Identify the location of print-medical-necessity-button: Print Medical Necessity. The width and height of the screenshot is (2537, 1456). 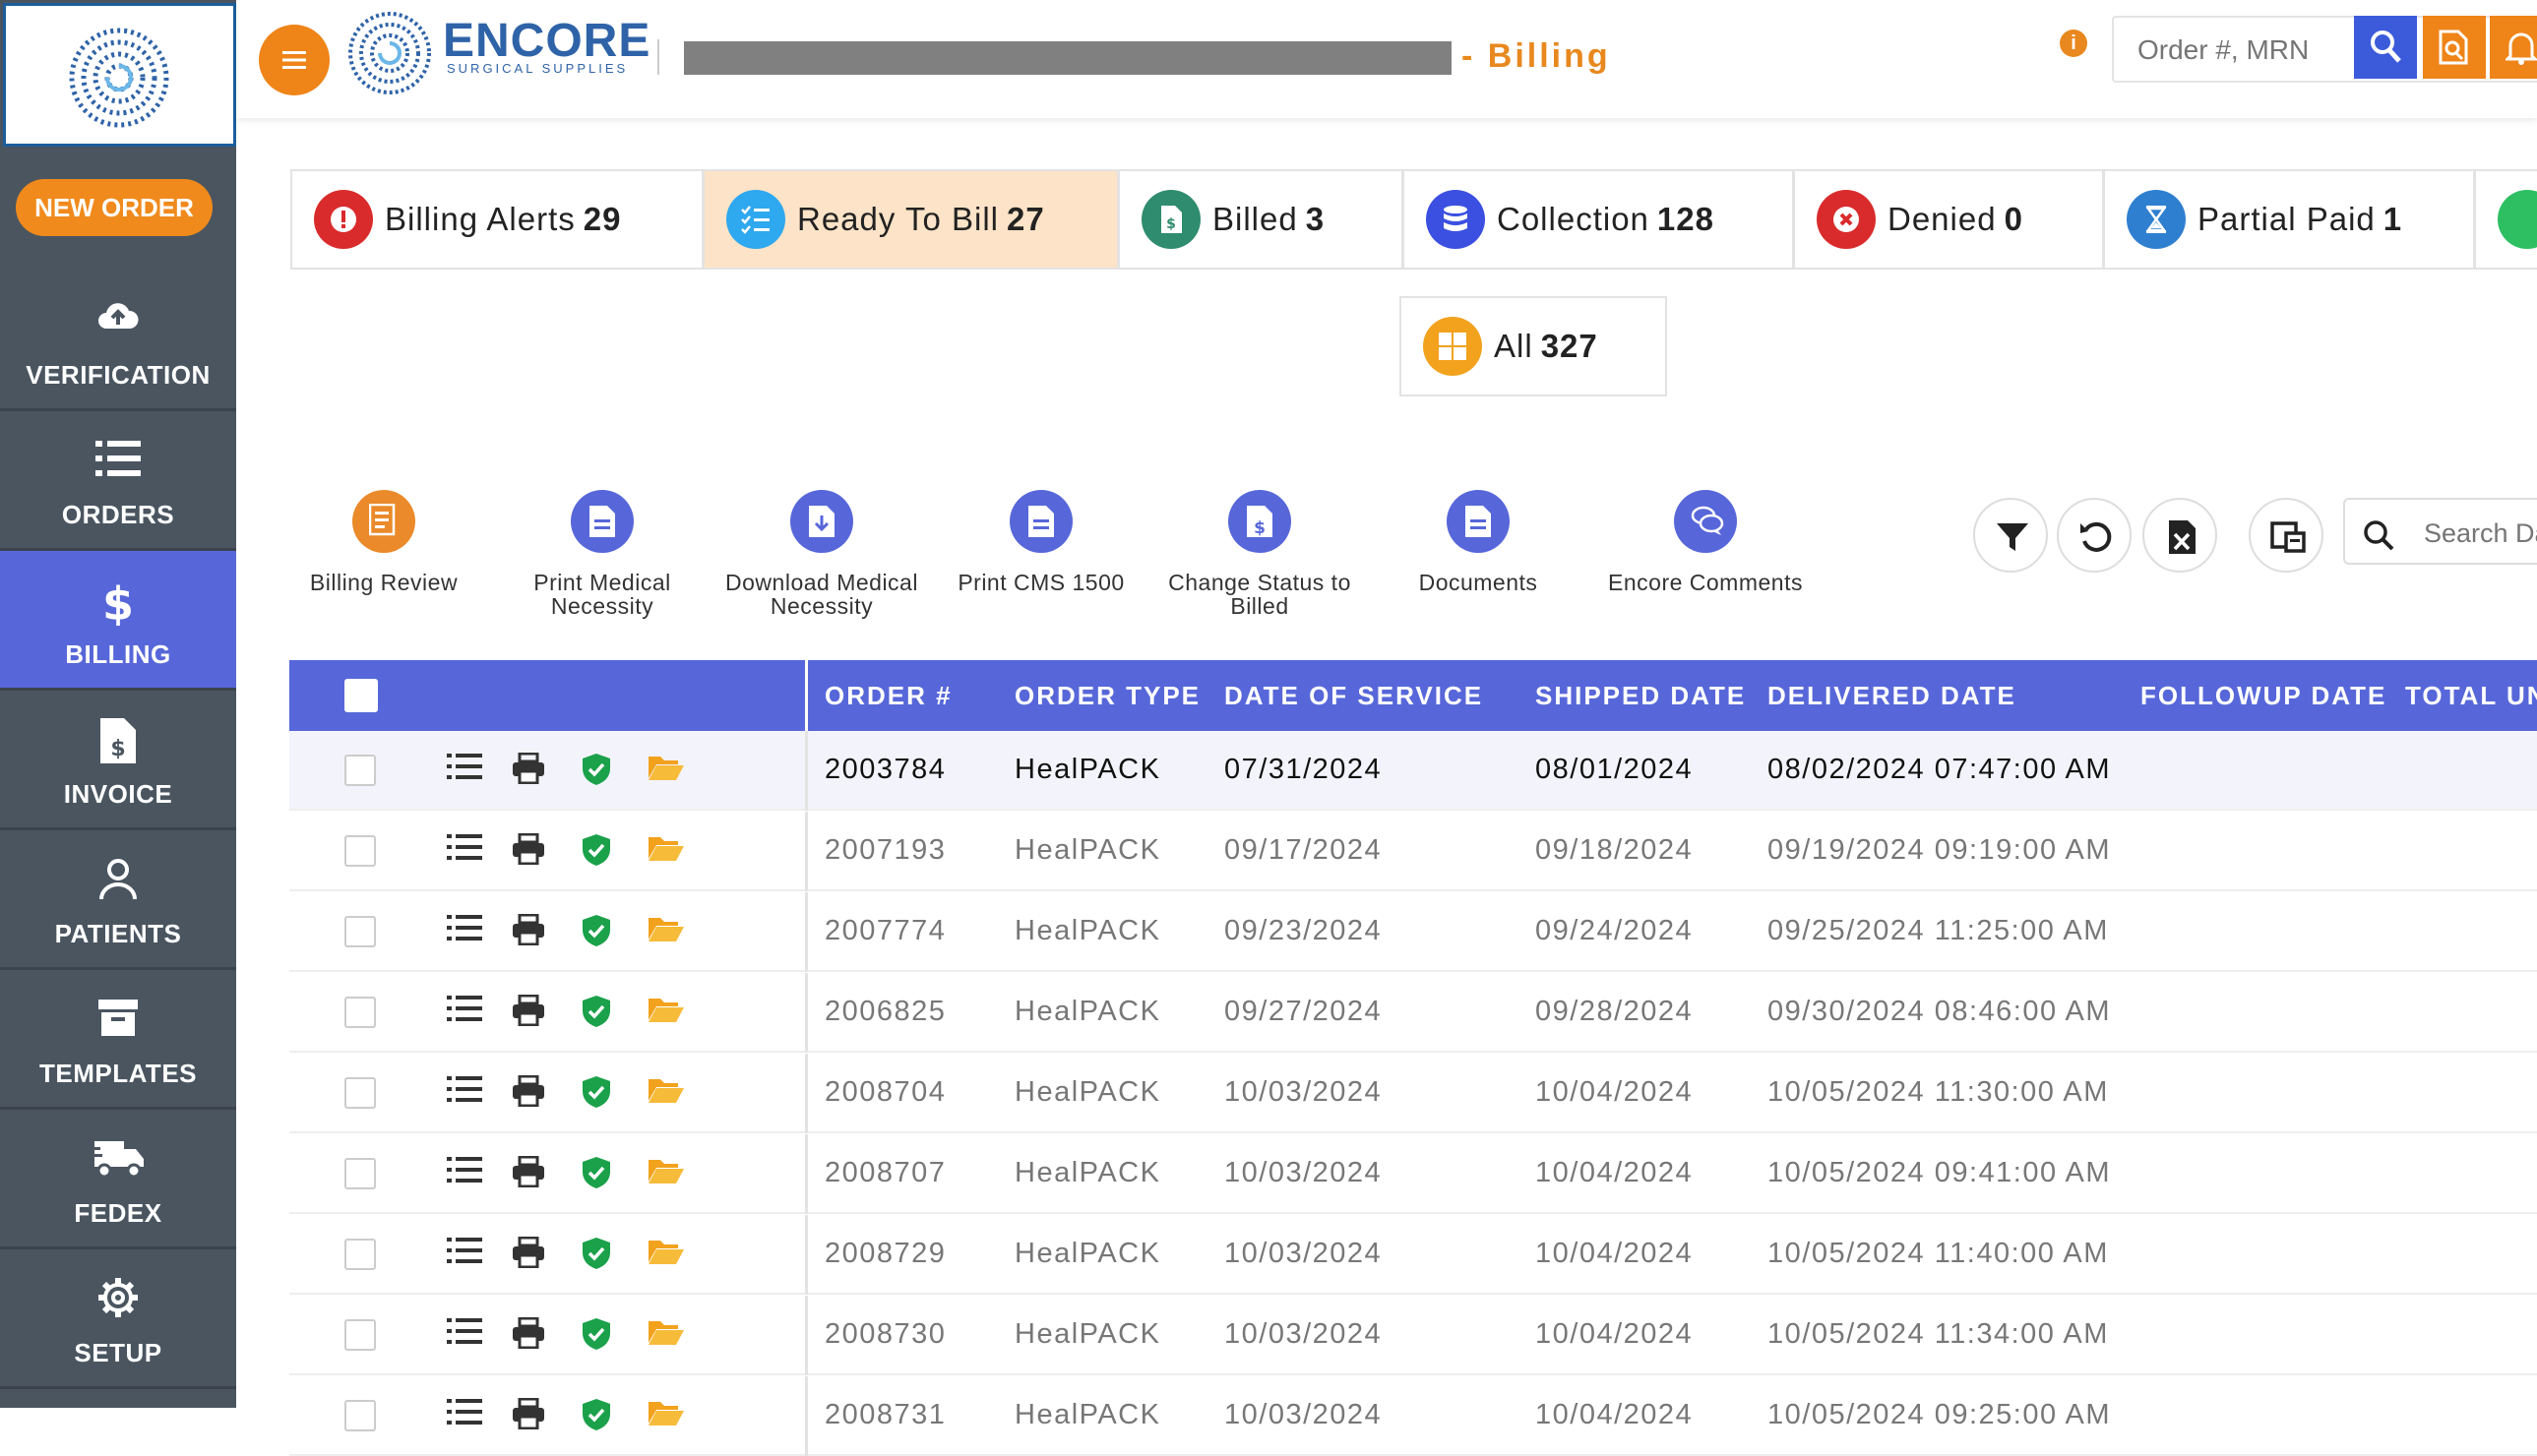
(603, 554).